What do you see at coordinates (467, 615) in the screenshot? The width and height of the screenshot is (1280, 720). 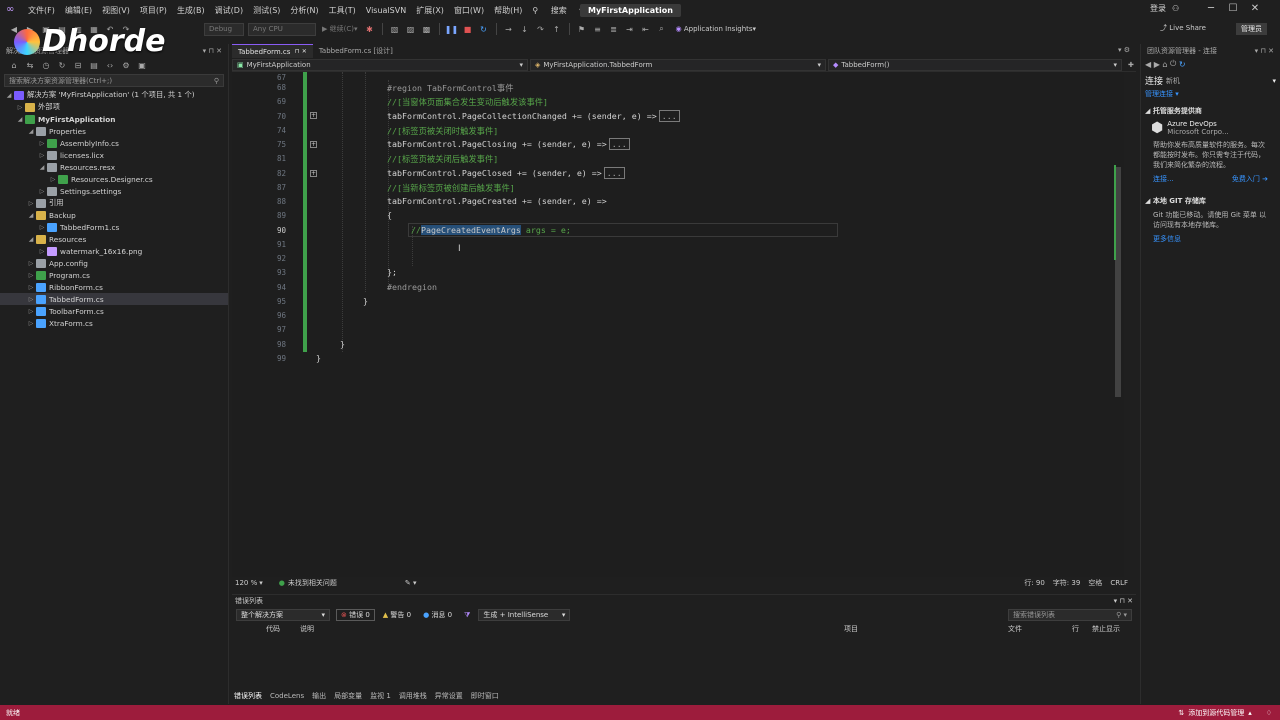 I see `filter-icon: ⧩` at bounding box center [467, 615].